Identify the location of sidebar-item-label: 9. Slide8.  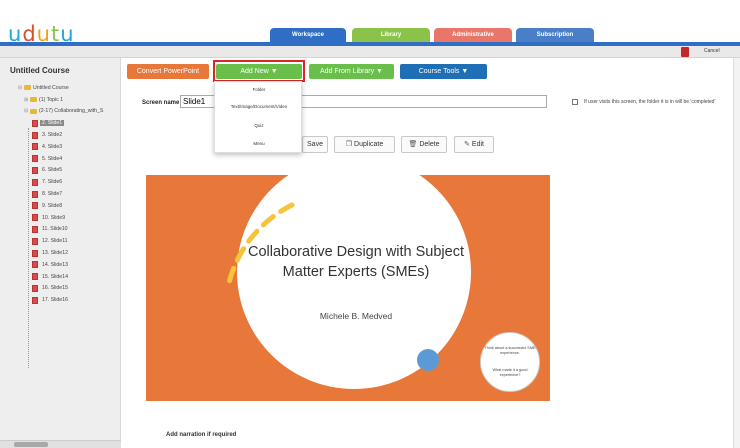
(52, 205).